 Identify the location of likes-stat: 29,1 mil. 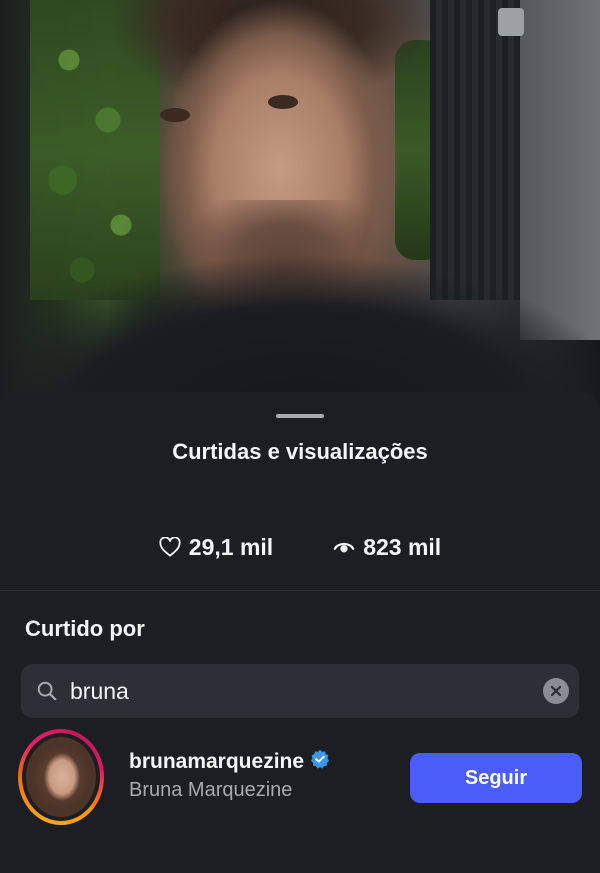
(216, 547).